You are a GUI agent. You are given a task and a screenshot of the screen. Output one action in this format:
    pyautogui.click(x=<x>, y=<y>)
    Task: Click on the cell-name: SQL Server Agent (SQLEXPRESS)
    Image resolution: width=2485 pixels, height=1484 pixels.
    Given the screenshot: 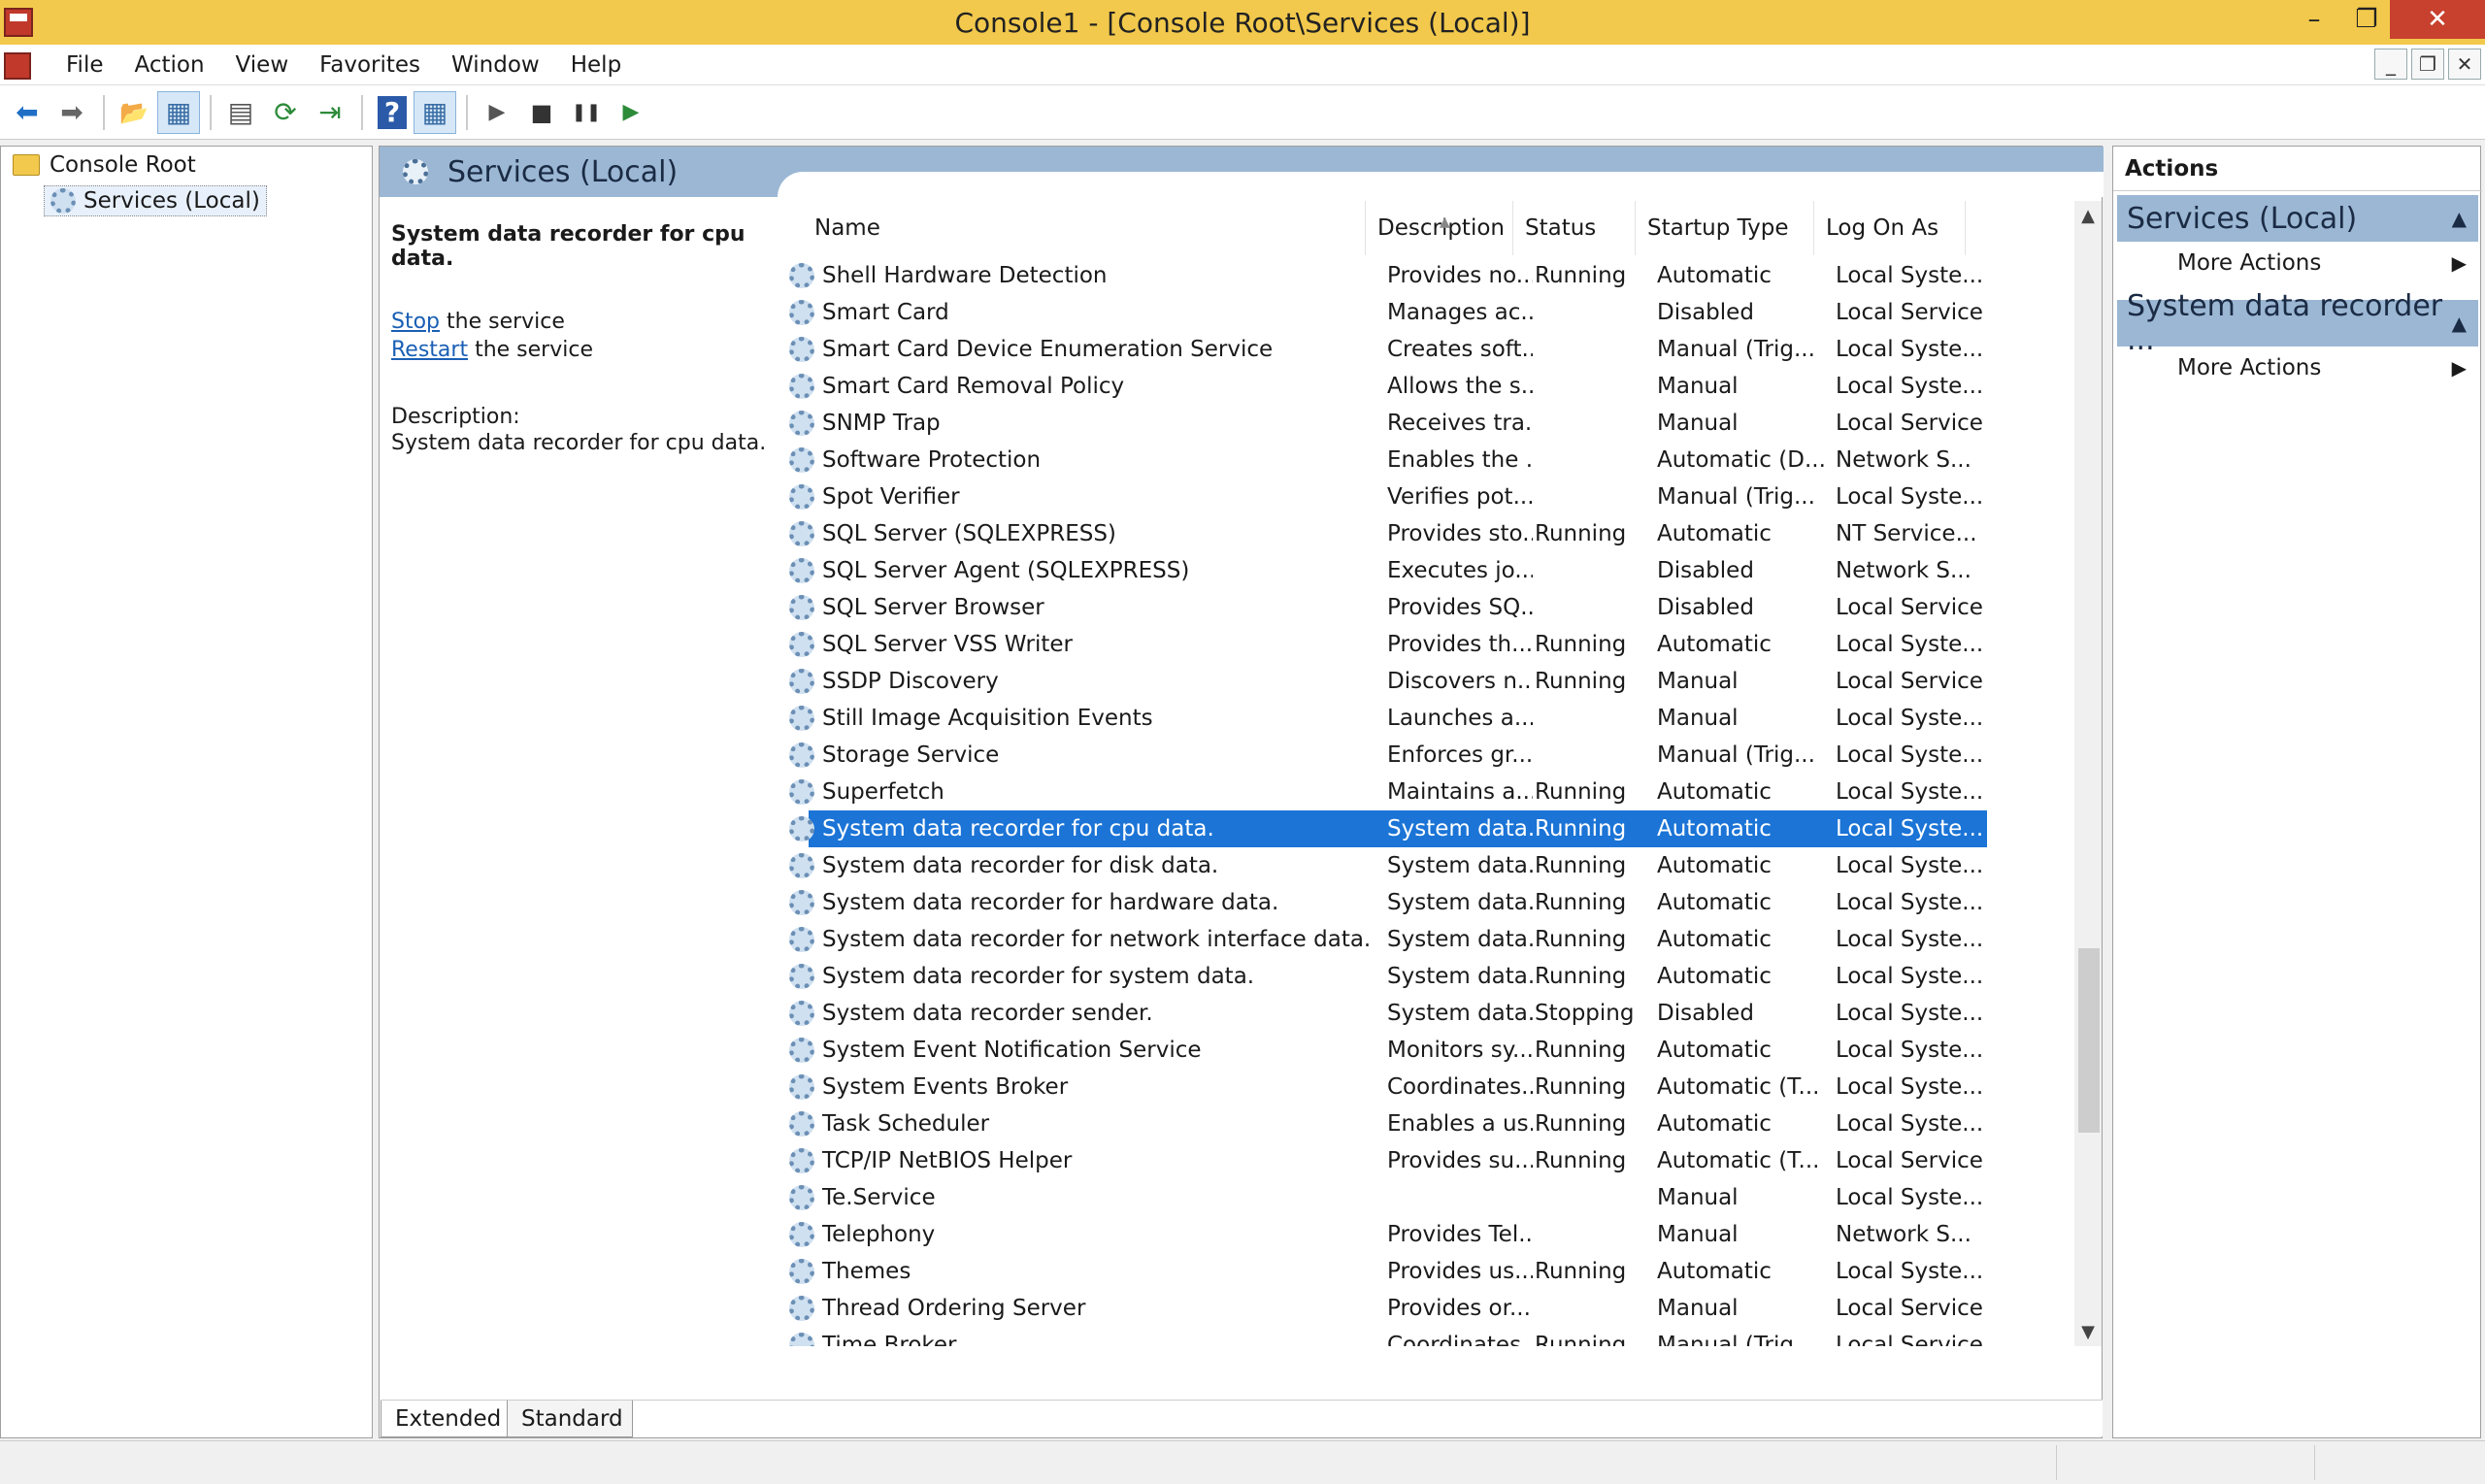 What is the action you would take?
    pyautogui.click(x=1006, y=570)
    